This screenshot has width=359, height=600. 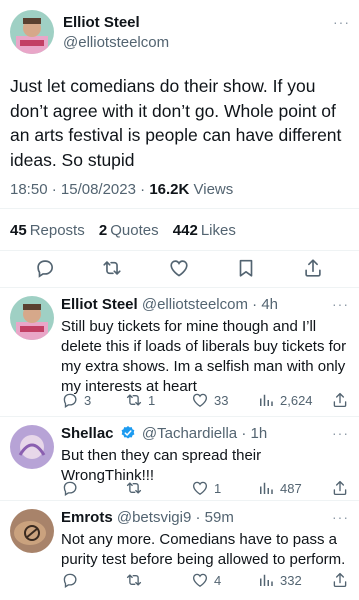 What do you see at coordinates (116, 42) in the screenshot?
I see `author-handle: @elliotsteelcom` at bounding box center [116, 42].